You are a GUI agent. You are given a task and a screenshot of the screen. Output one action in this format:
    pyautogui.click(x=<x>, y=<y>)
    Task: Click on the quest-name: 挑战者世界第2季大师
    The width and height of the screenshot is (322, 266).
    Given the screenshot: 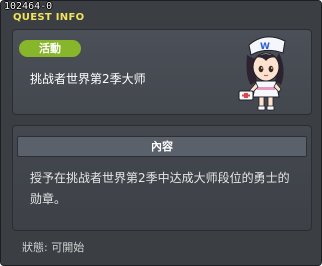 What is the action you would take?
    pyautogui.click(x=88, y=79)
    